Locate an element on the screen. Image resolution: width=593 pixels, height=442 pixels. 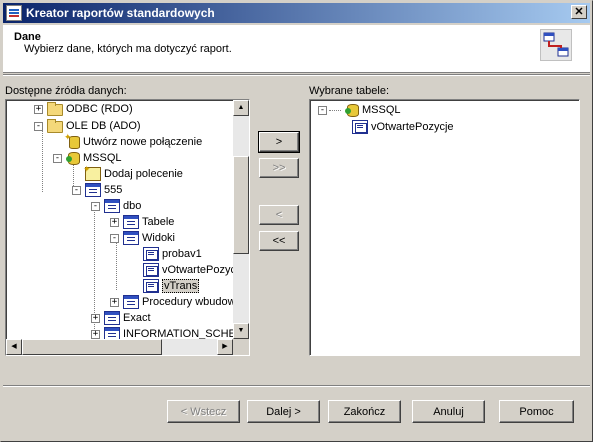
window-title: Kreator raportów standardowych is located at coordinates (120, 13).